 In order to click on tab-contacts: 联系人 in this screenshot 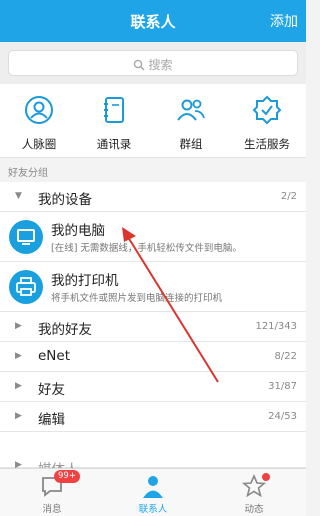, I will do `click(153, 494)`.